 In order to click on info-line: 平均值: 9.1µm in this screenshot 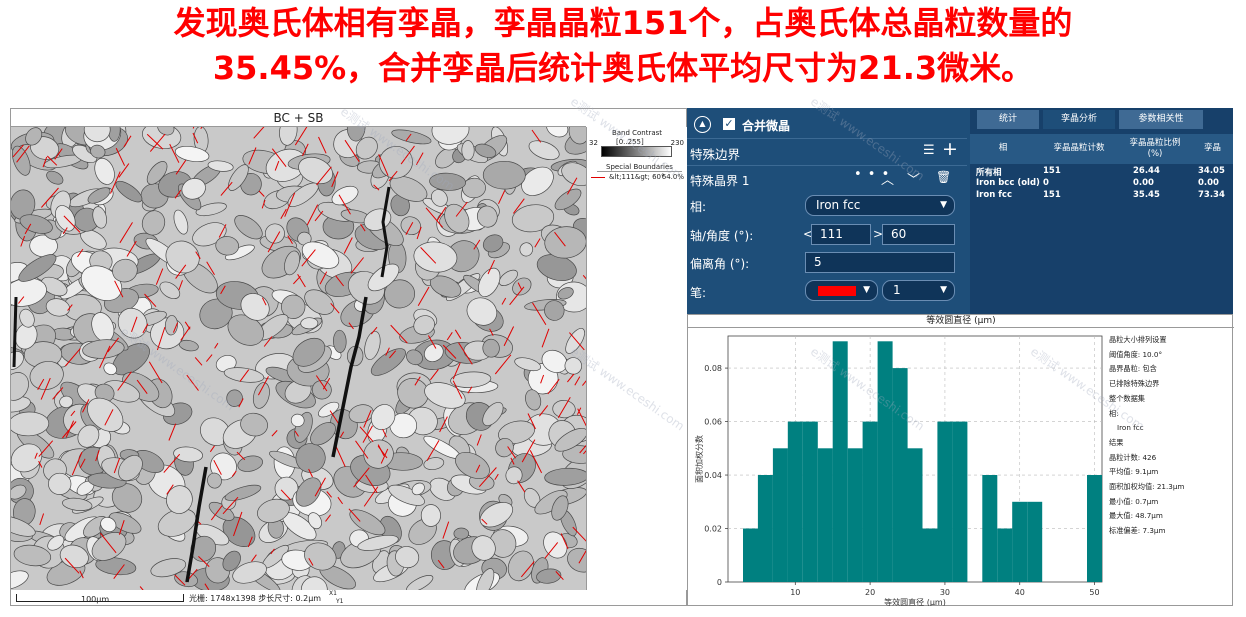, I will do `click(1134, 472)`.